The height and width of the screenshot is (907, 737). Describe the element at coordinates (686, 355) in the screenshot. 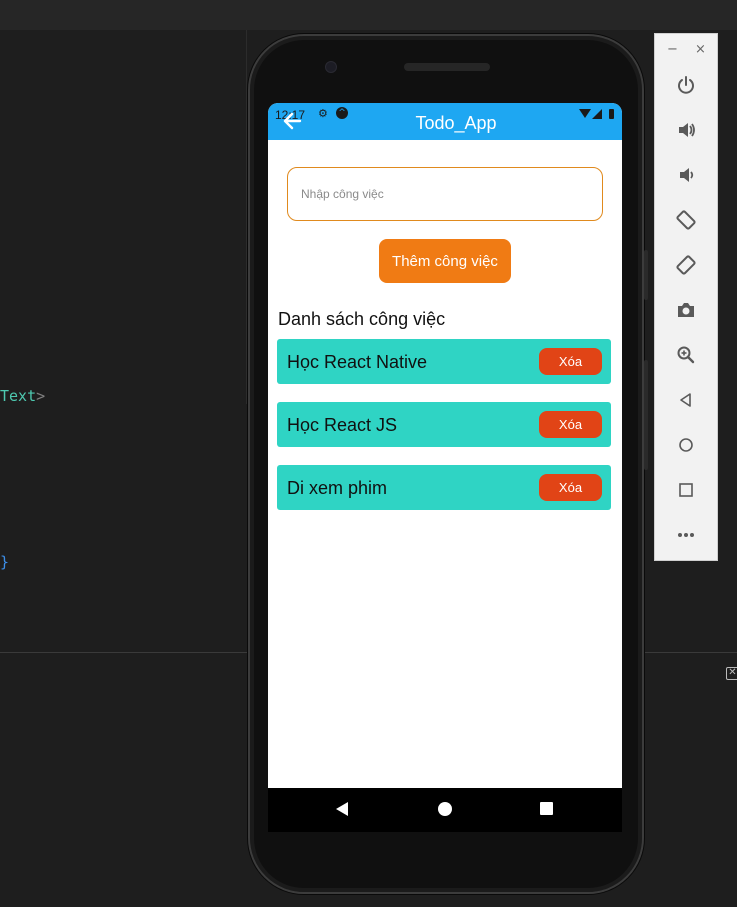

I see `zoom-icon` at that location.